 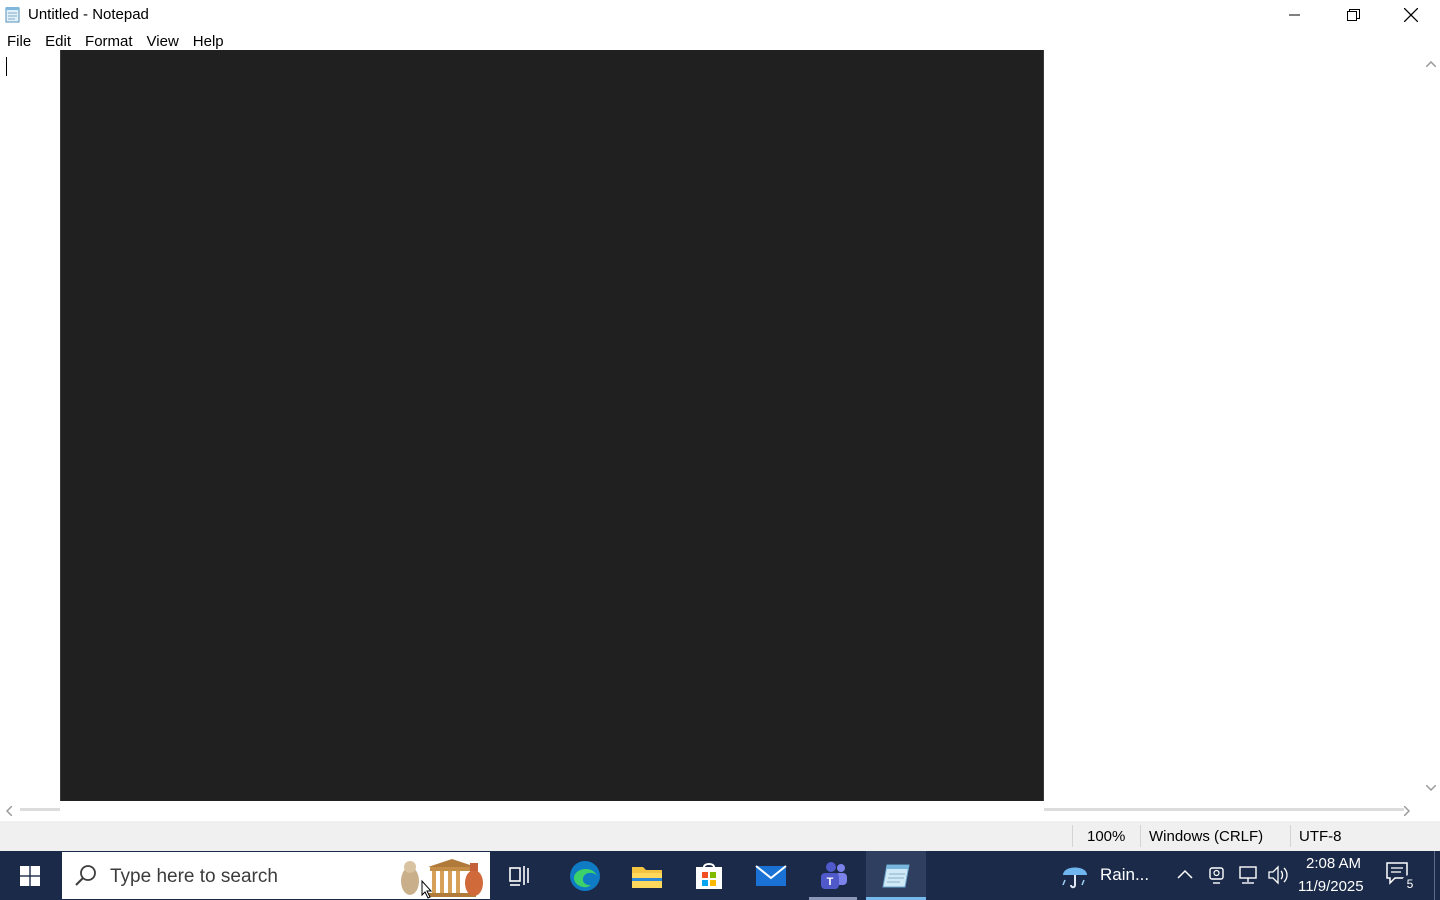 I want to click on close-button, so click(x=1411, y=15).